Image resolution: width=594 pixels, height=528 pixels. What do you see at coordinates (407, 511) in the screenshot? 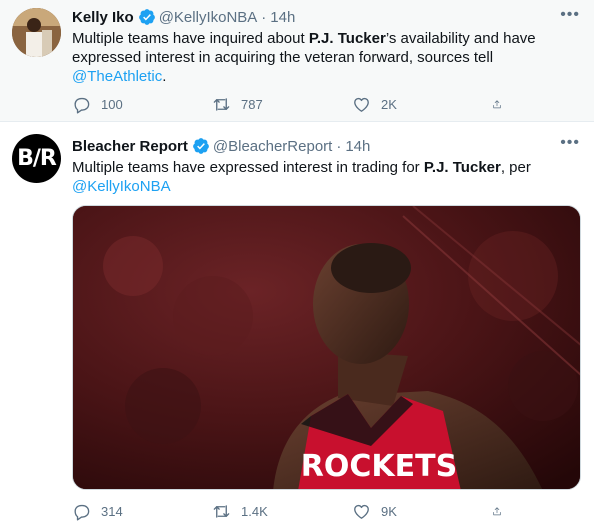
I see `like-button: 9K` at bounding box center [407, 511].